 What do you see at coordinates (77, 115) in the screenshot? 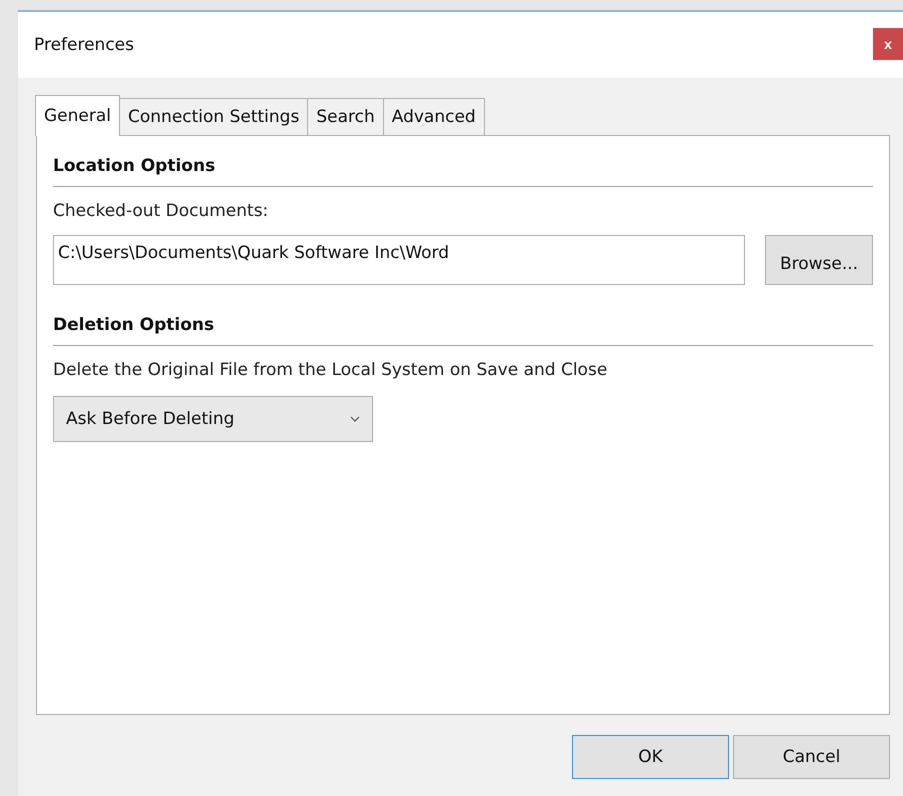
I see `tab: General` at bounding box center [77, 115].